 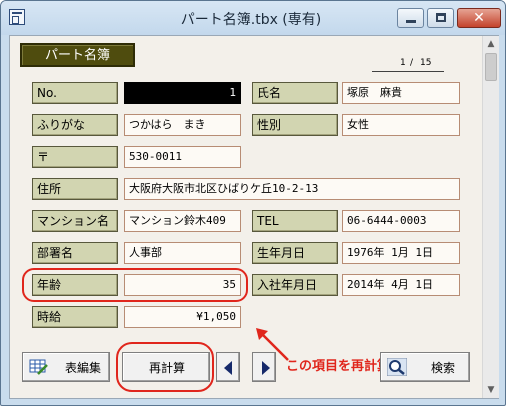 I want to click on furigana-field: つかはら まき, so click(x=182, y=125).